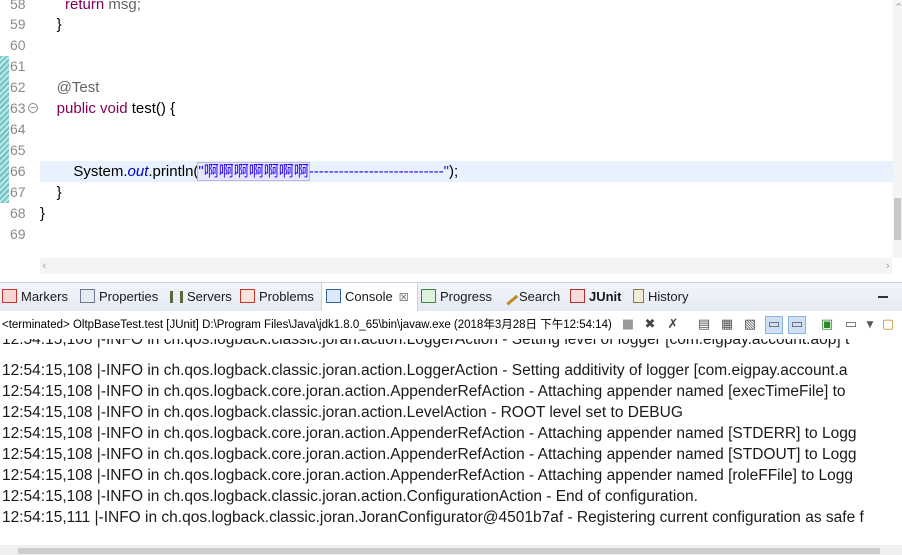 This screenshot has height=555, width=902. Describe the element at coordinates (277, 297) in the screenshot. I see `tab-problems: Problems` at that location.